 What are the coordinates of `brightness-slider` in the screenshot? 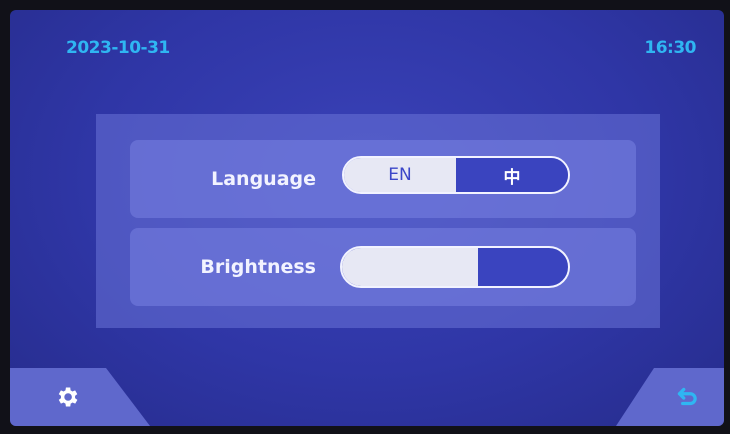 It's located at (455, 267).